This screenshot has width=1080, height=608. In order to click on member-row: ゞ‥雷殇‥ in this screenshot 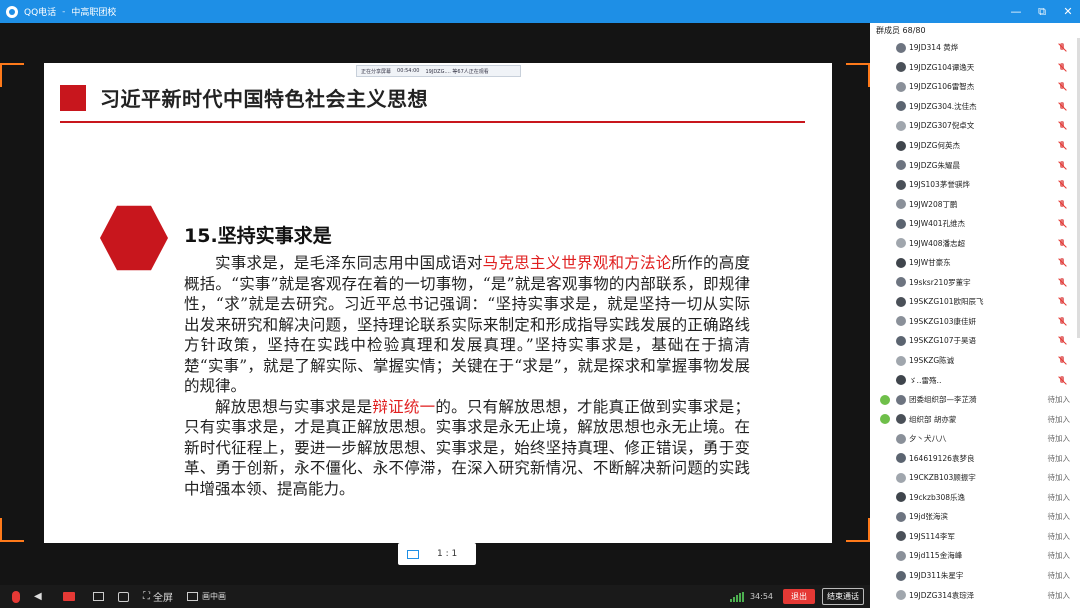, I will do `click(975, 380)`.